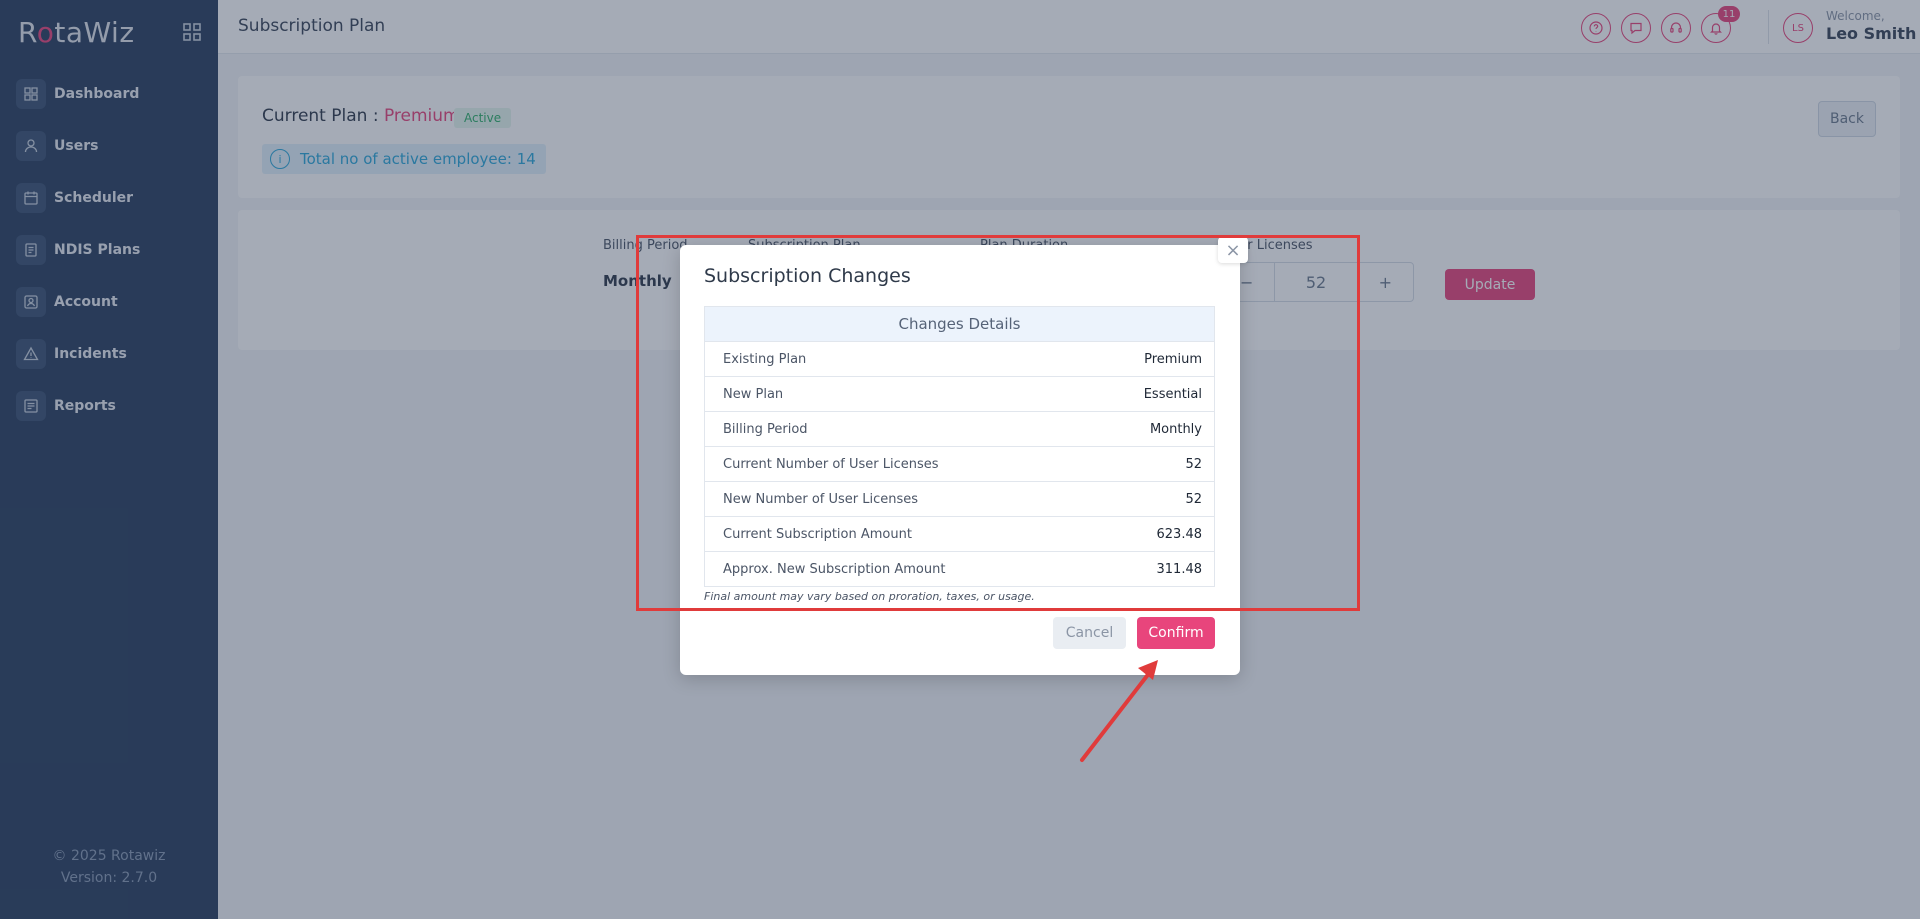 The height and width of the screenshot is (919, 1920). What do you see at coordinates (1119, 711) in the screenshot?
I see `annotation-arrow-icon` at bounding box center [1119, 711].